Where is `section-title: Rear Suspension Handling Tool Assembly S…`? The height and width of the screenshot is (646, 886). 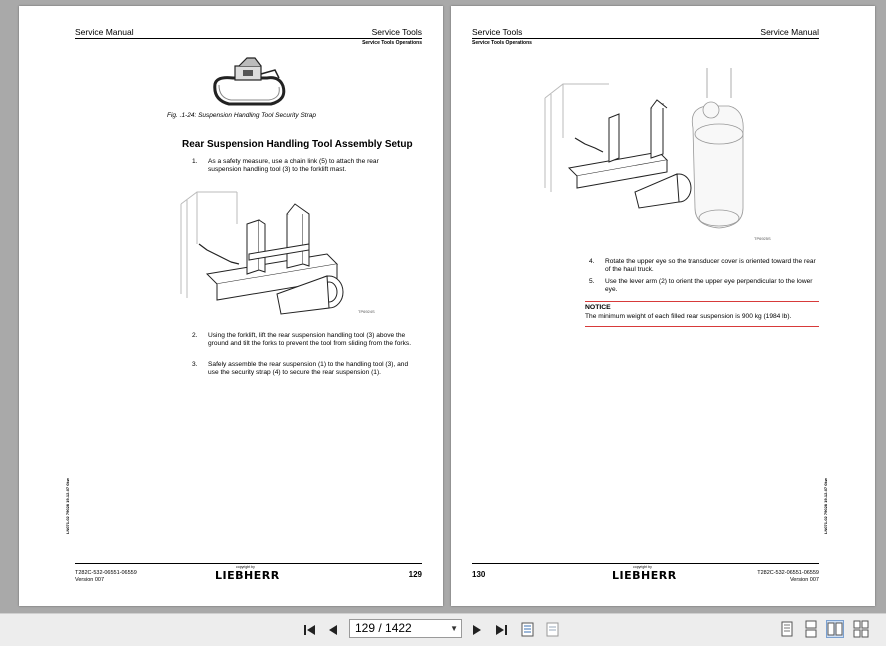
section-title: Rear Suspension Handling Tool Assembly S… is located at coordinates (297, 144).